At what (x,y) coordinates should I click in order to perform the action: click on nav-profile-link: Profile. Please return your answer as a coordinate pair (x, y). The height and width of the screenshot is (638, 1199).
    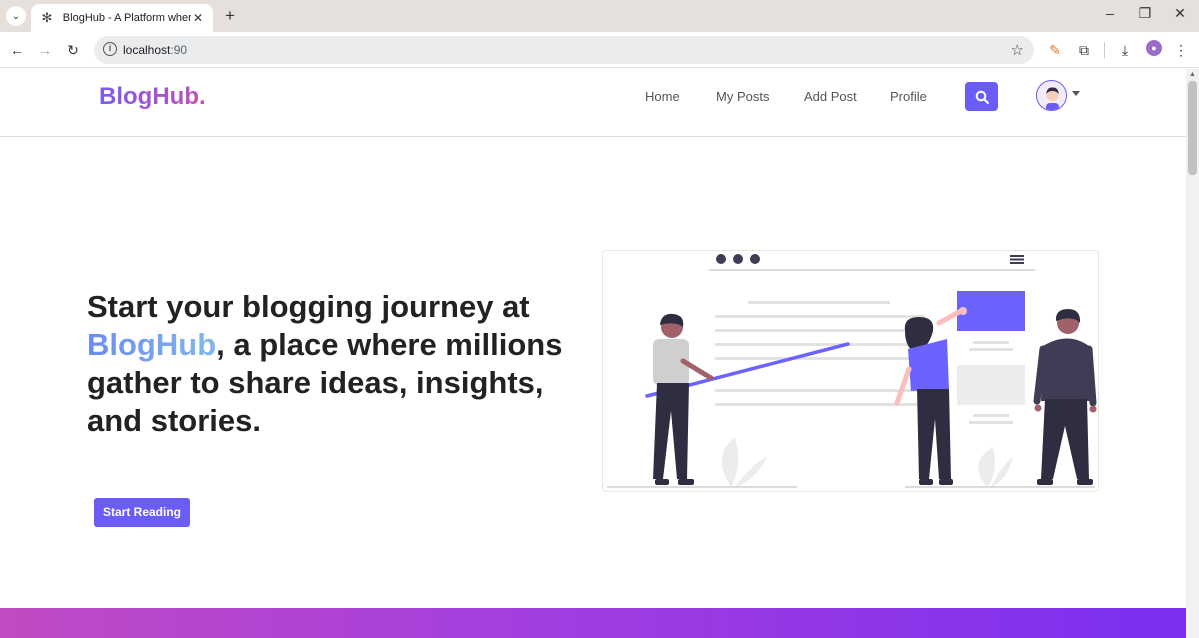
    Looking at the image, I should click on (908, 96).